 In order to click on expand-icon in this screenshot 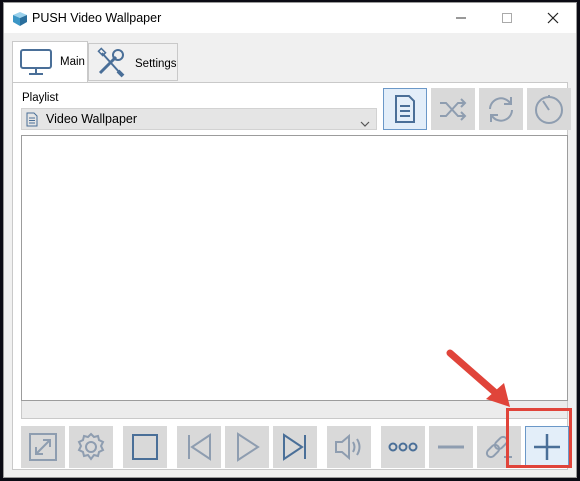, I will do `click(43, 447)`.